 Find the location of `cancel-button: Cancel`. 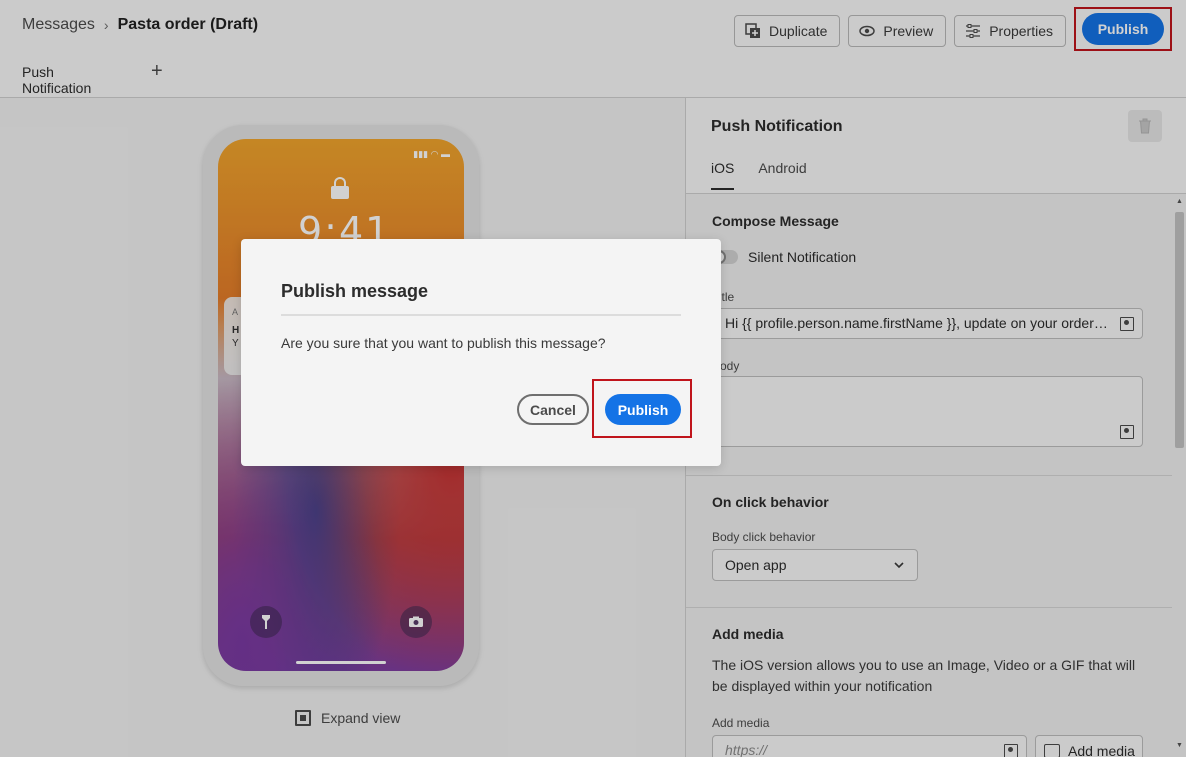

cancel-button: Cancel is located at coordinates (553, 409).